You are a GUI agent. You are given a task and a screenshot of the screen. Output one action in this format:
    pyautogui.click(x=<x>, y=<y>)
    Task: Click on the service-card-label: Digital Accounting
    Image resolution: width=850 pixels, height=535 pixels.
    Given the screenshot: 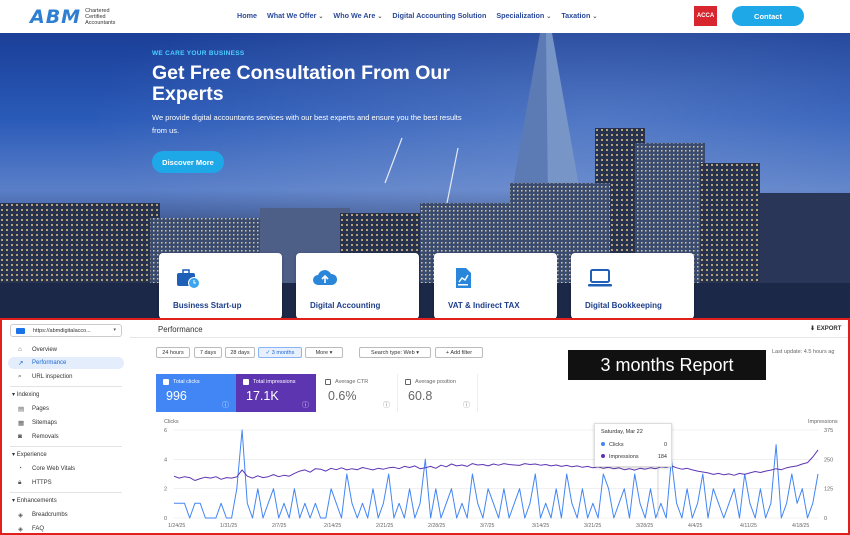 What is the action you would take?
    pyautogui.click(x=345, y=305)
    